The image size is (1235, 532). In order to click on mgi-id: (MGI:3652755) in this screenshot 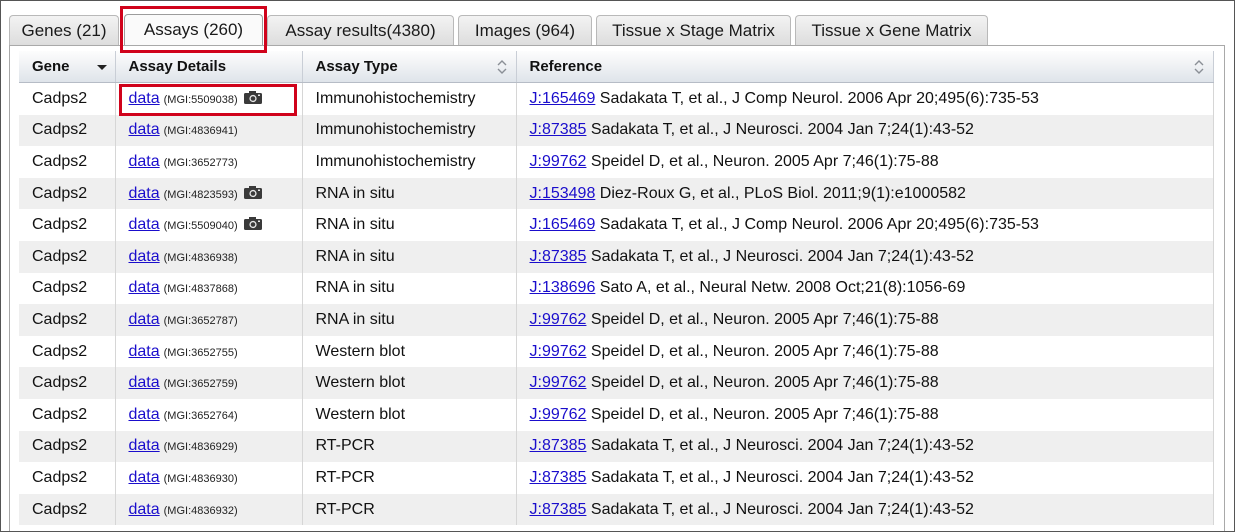, I will do `click(200, 352)`.